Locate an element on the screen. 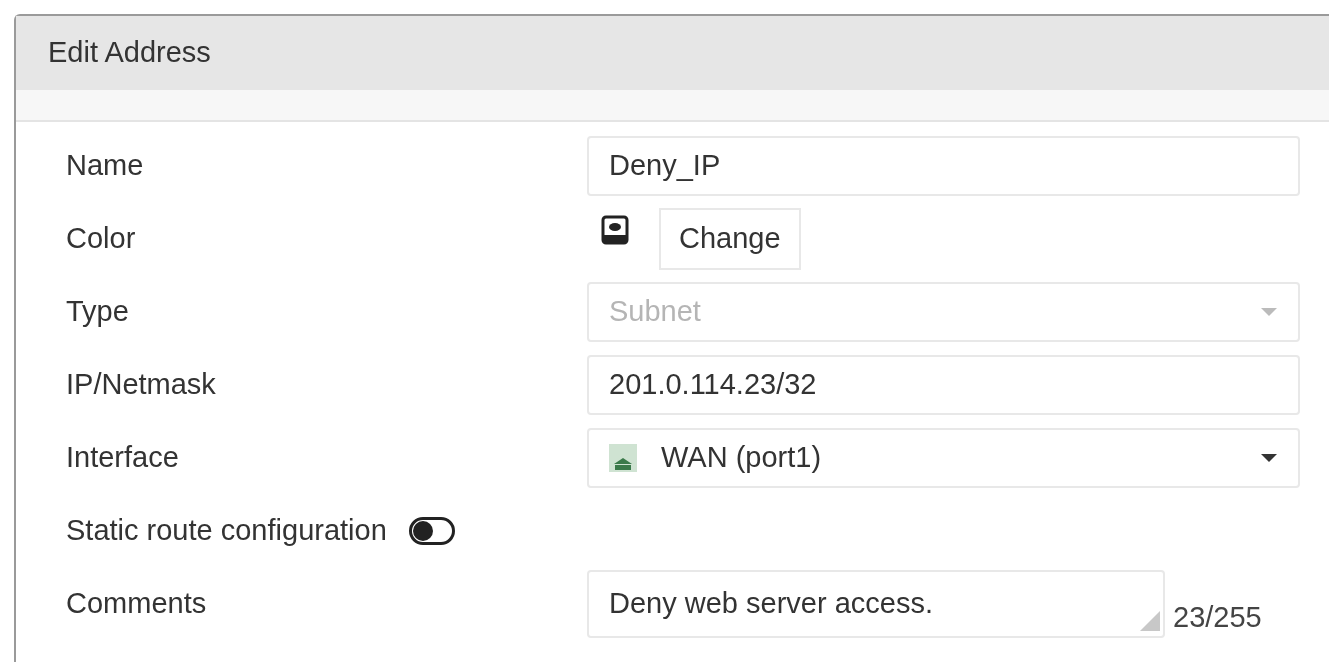  field-label: IP/Netmask is located at coordinates (141, 383).